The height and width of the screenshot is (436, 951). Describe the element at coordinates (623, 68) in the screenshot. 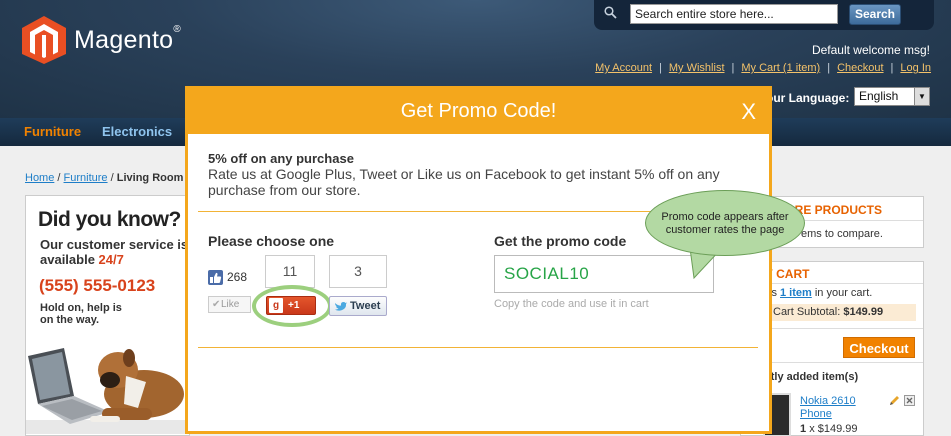

I see `my-account-link: My Account` at that location.